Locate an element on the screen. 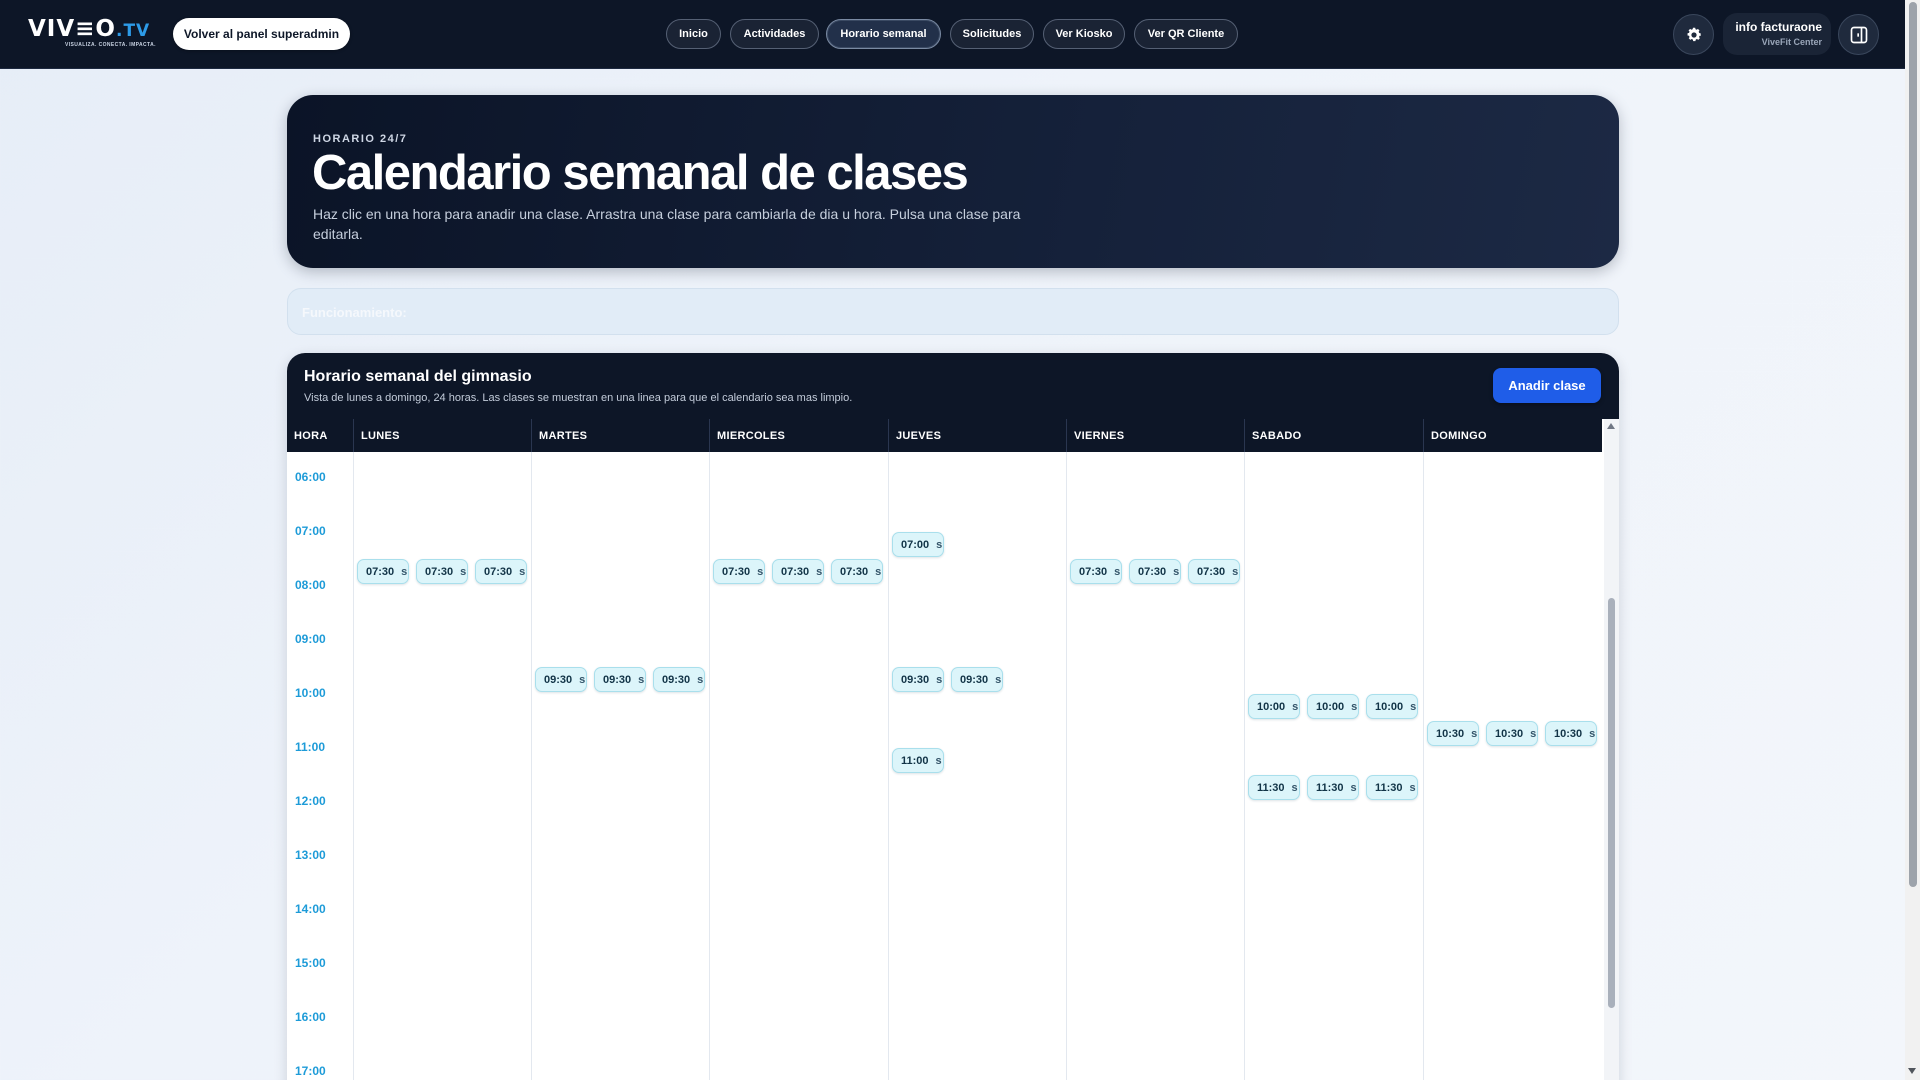  nav-item-ver-kiosko: Ver Kiosko is located at coordinates (1084, 34).